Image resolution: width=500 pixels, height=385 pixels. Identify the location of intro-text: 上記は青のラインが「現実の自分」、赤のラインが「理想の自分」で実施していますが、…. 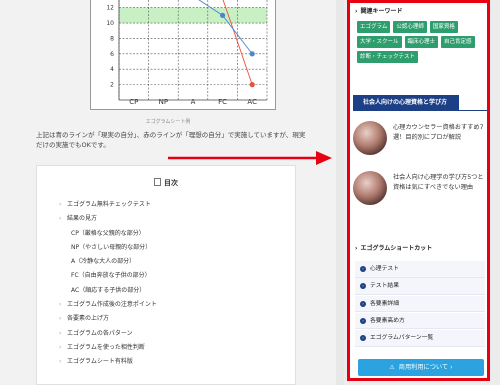
(171, 140).